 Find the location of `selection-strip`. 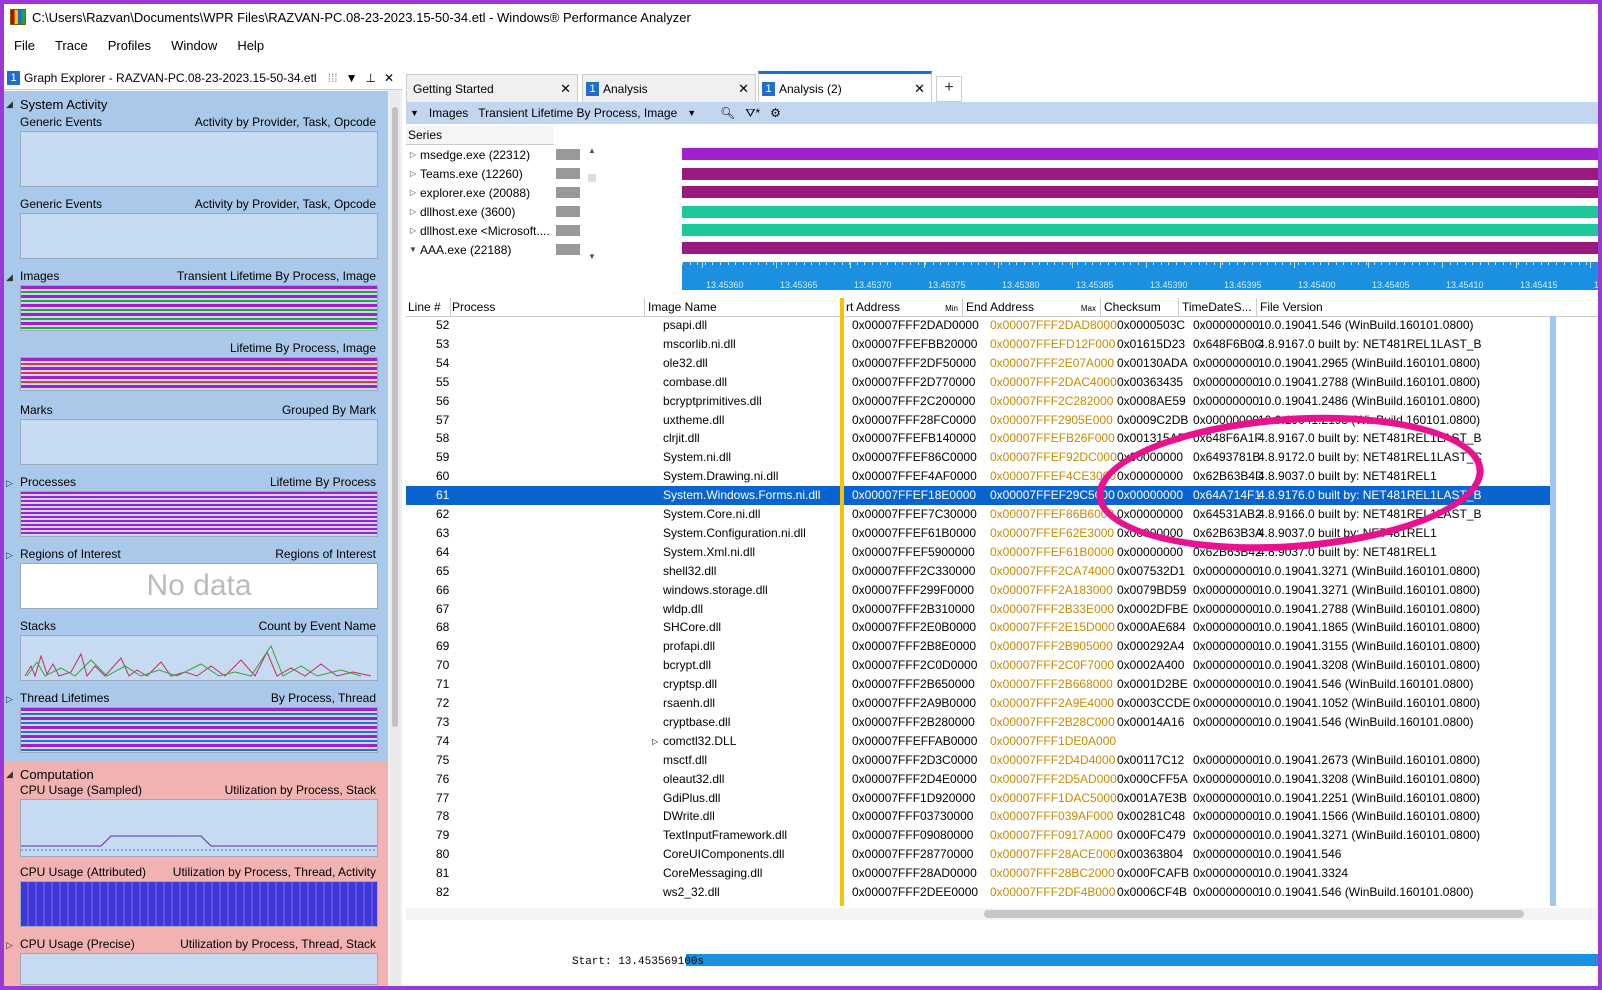

selection-strip is located at coordinates (1142, 960).